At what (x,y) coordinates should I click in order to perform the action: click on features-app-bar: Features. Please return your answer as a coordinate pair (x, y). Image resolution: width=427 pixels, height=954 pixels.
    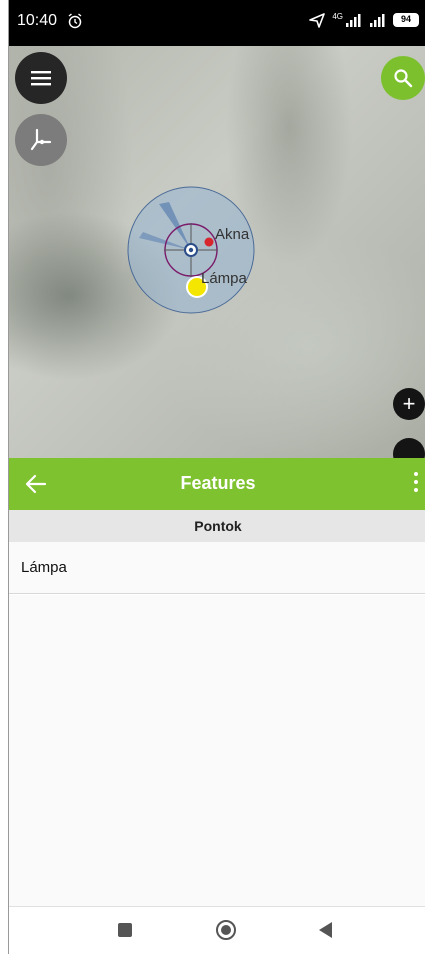
    Looking at the image, I should click on (218, 484).